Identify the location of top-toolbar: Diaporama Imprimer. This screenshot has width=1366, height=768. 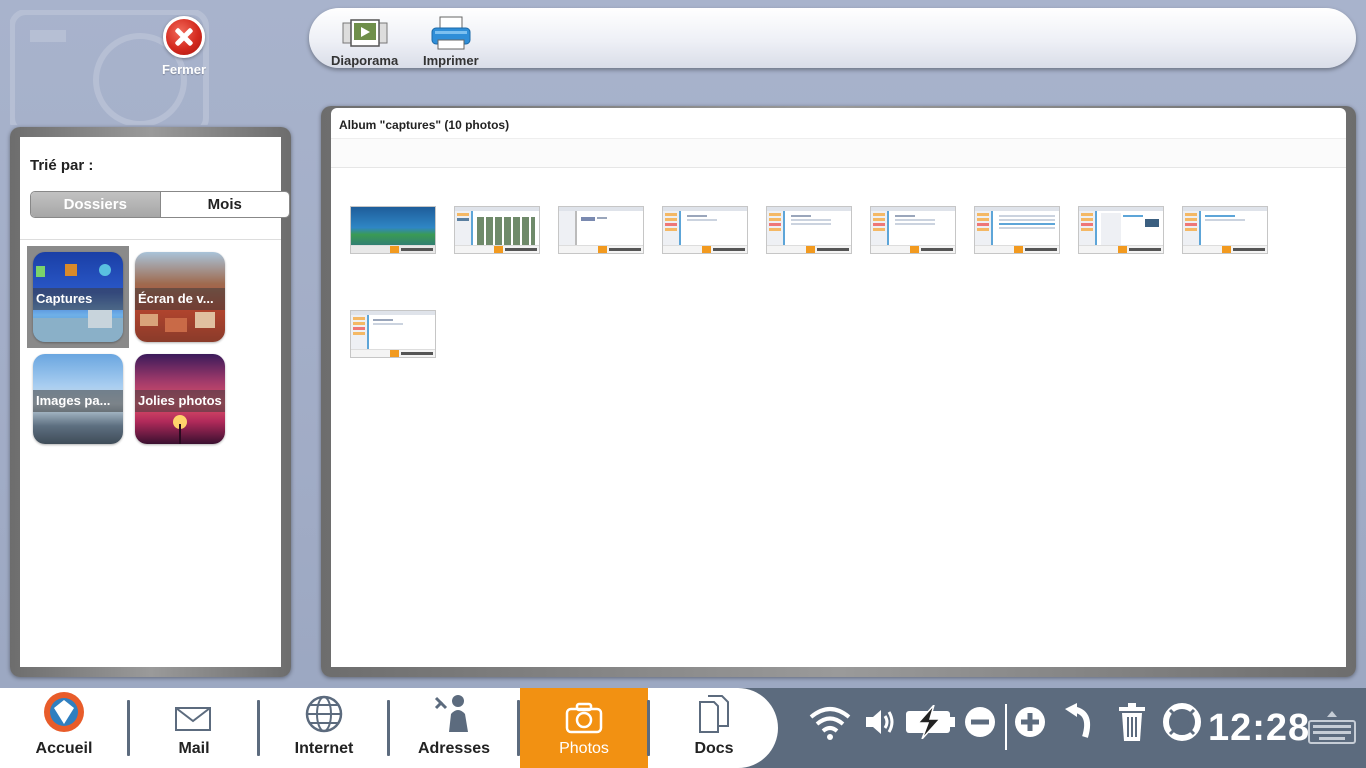
(832, 38).